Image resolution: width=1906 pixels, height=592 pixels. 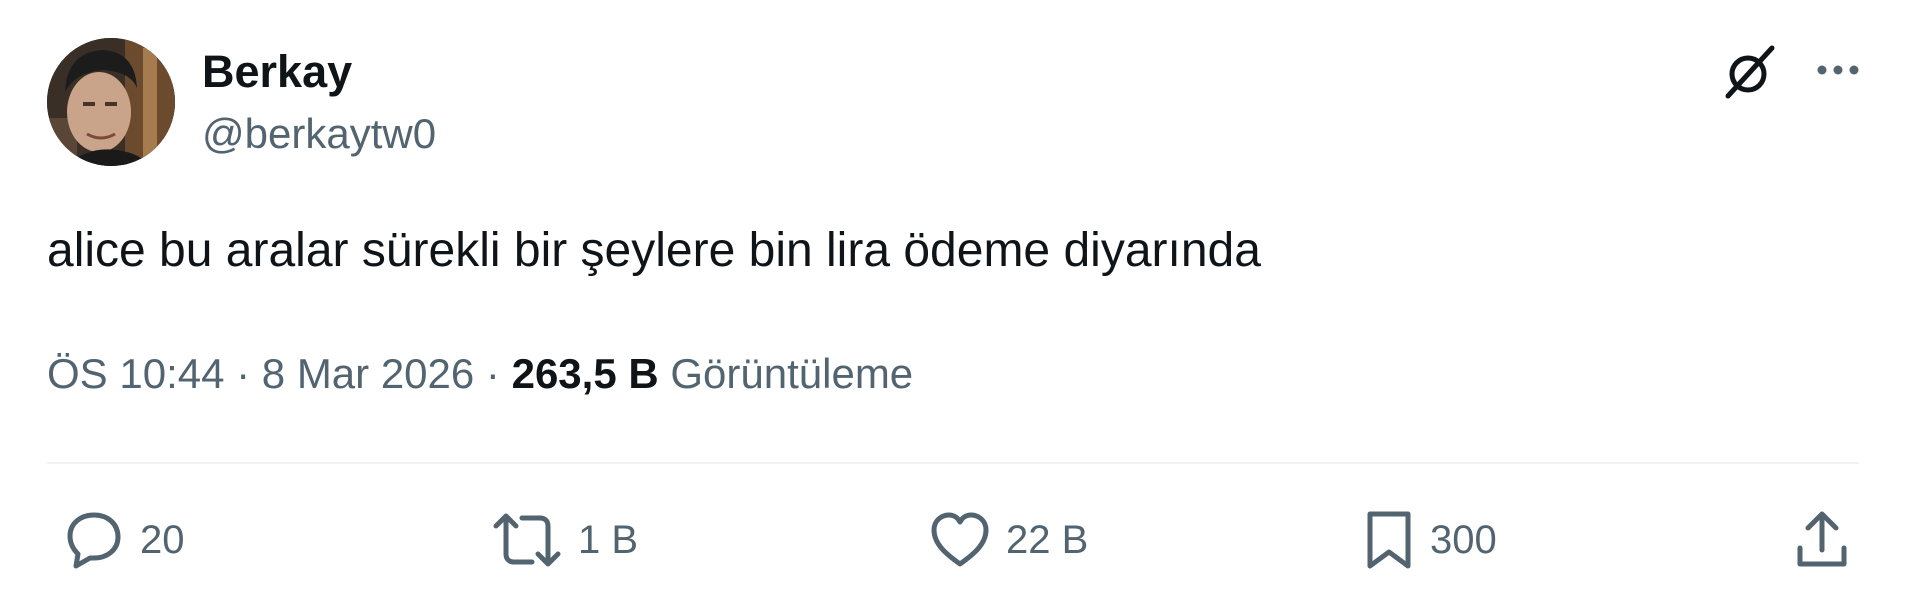 I want to click on divider, so click(x=953, y=463).